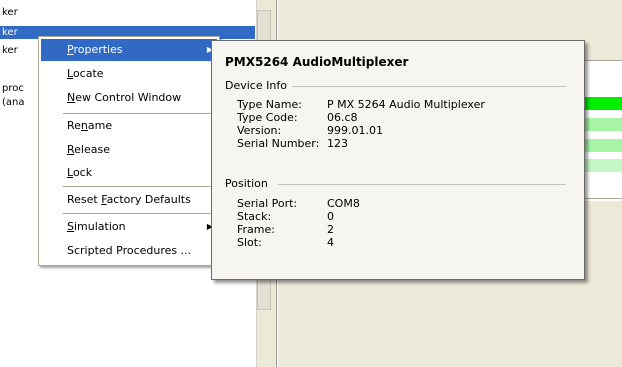  Describe the element at coordinates (249, 242) in the screenshot. I see `field-label: Slot:` at that location.